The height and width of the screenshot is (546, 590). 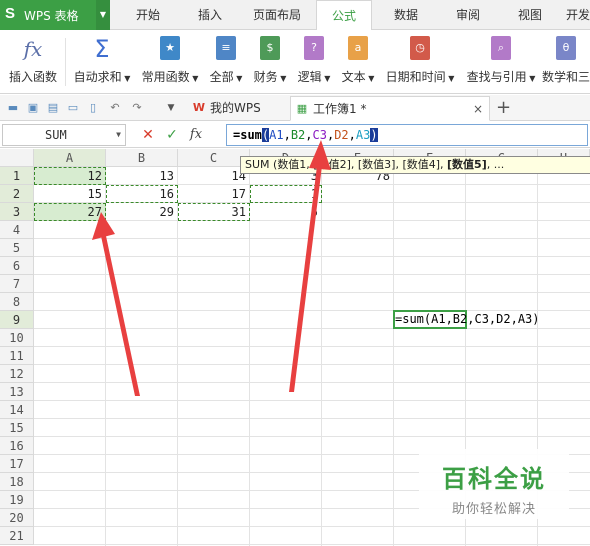 I want to click on common-functions-button: ★ 常用函数 ▼, so click(x=170, y=62).